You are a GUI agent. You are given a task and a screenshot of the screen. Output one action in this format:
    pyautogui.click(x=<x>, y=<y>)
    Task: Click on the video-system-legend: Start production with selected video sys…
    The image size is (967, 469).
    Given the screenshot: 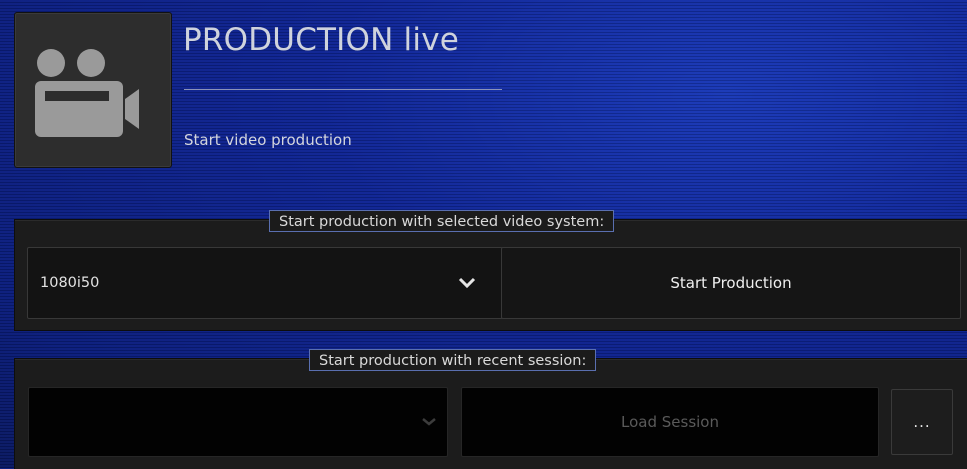 What is the action you would take?
    pyautogui.click(x=442, y=221)
    